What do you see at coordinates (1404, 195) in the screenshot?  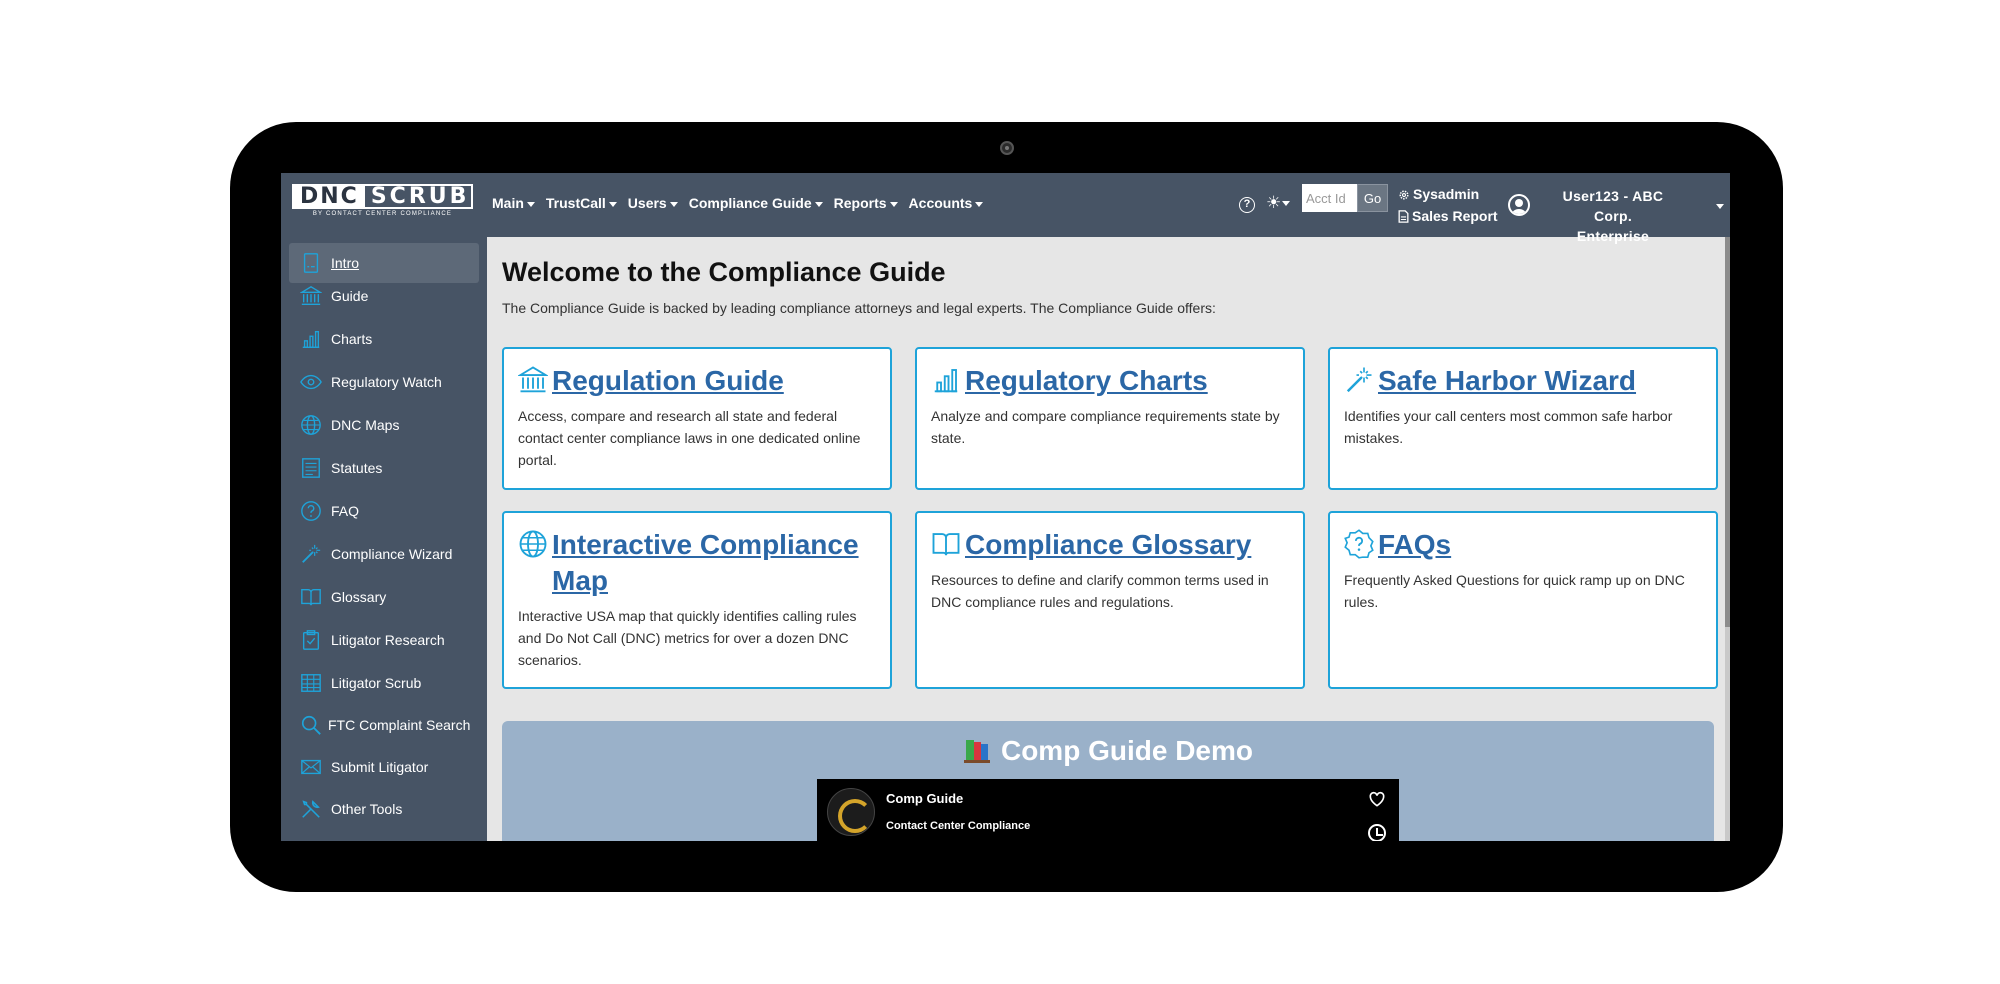 I see `gear-icon` at bounding box center [1404, 195].